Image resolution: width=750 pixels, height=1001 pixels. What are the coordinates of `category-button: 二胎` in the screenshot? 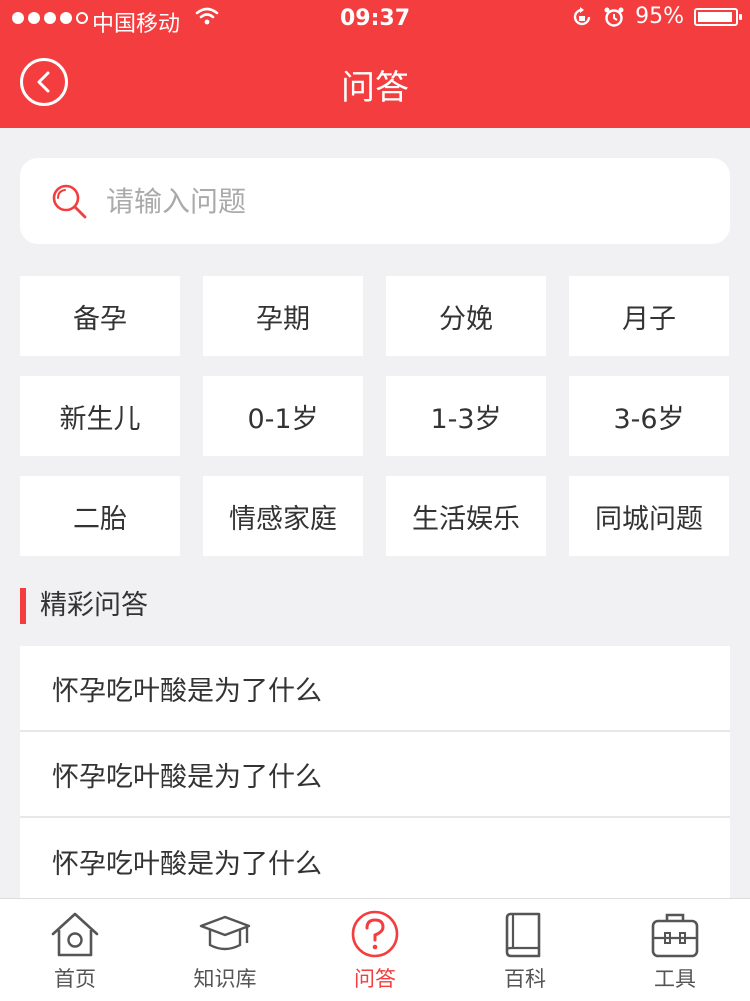 It's located at (100, 516).